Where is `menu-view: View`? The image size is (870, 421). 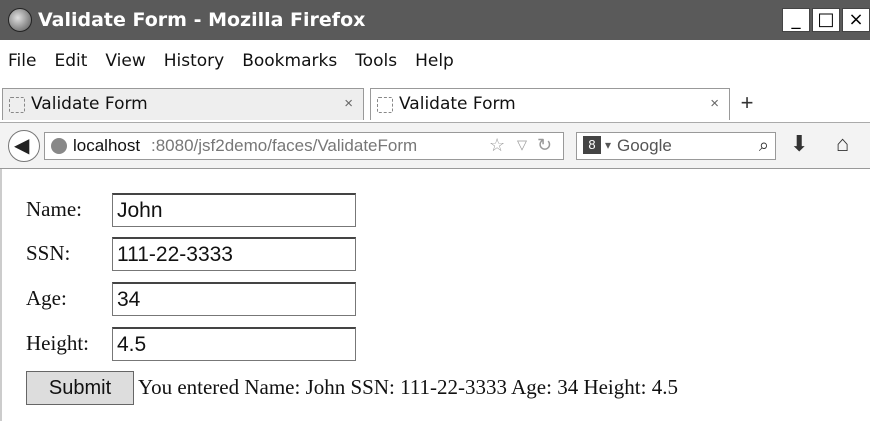
menu-view: View is located at coordinates (125, 61).